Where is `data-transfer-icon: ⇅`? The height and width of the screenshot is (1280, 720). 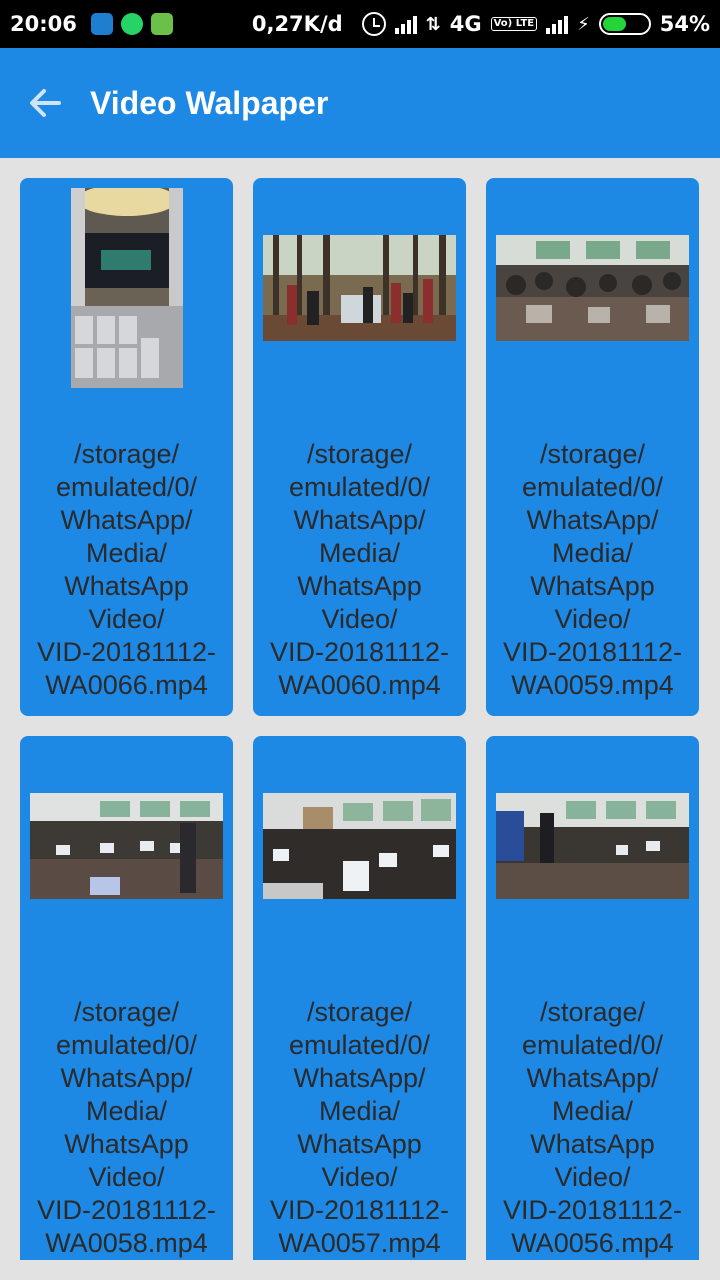 data-transfer-icon: ⇅ is located at coordinates (433, 24).